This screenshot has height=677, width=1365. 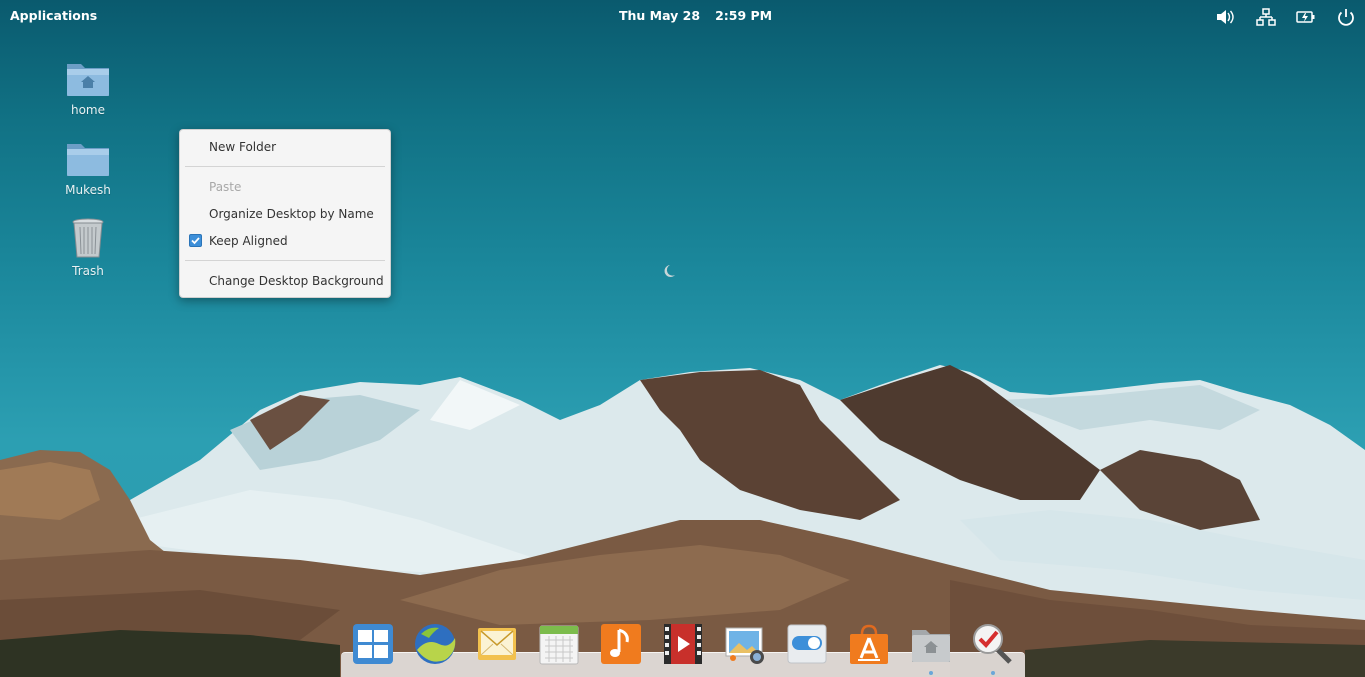 What do you see at coordinates (992, 644) in the screenshot?
I see `screenshot-icon` at bounding box center [992, 644].